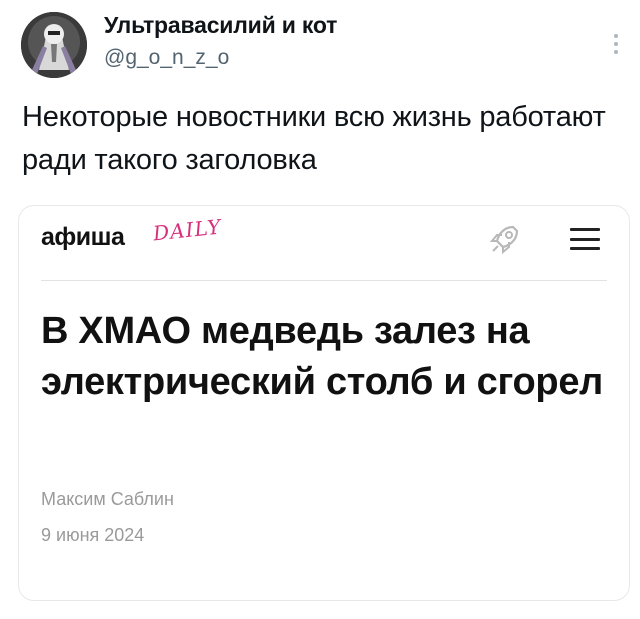 The image size is (640, 619). What do you see at coordinates (93, 535) in the screenshot?
I see `article-date: 9 июня 2024` at bounding box center [93, 535].